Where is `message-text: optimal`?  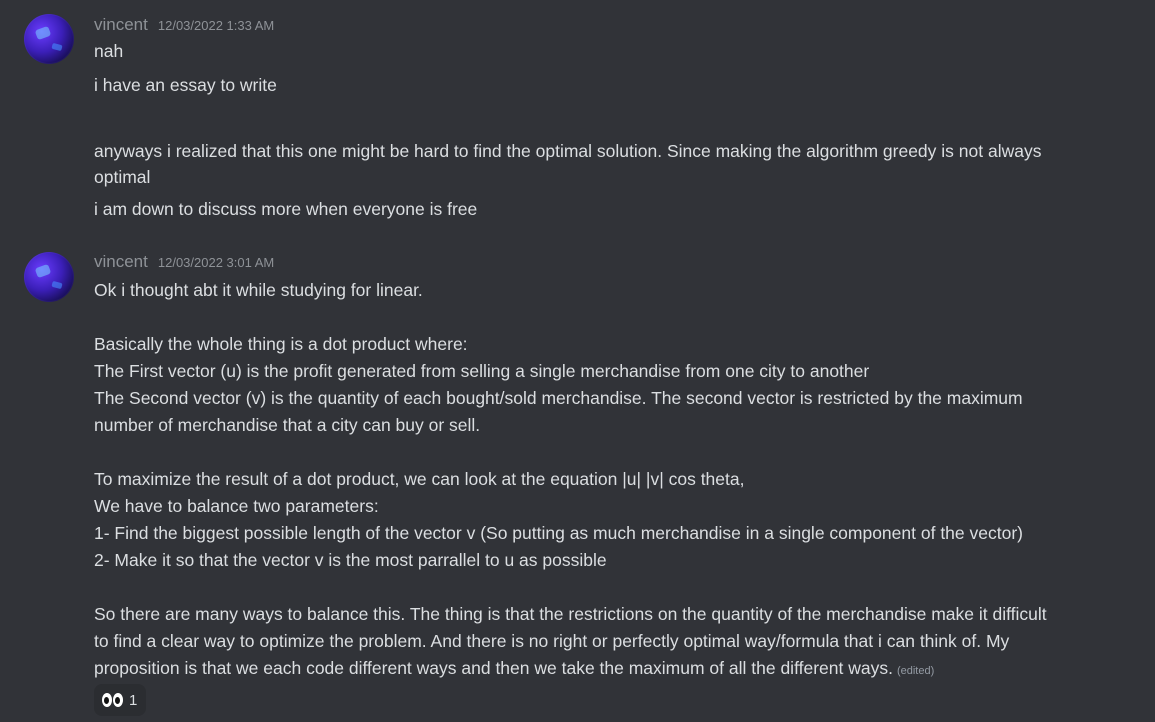
message-text: optimal is located at coordinates (122, 177).